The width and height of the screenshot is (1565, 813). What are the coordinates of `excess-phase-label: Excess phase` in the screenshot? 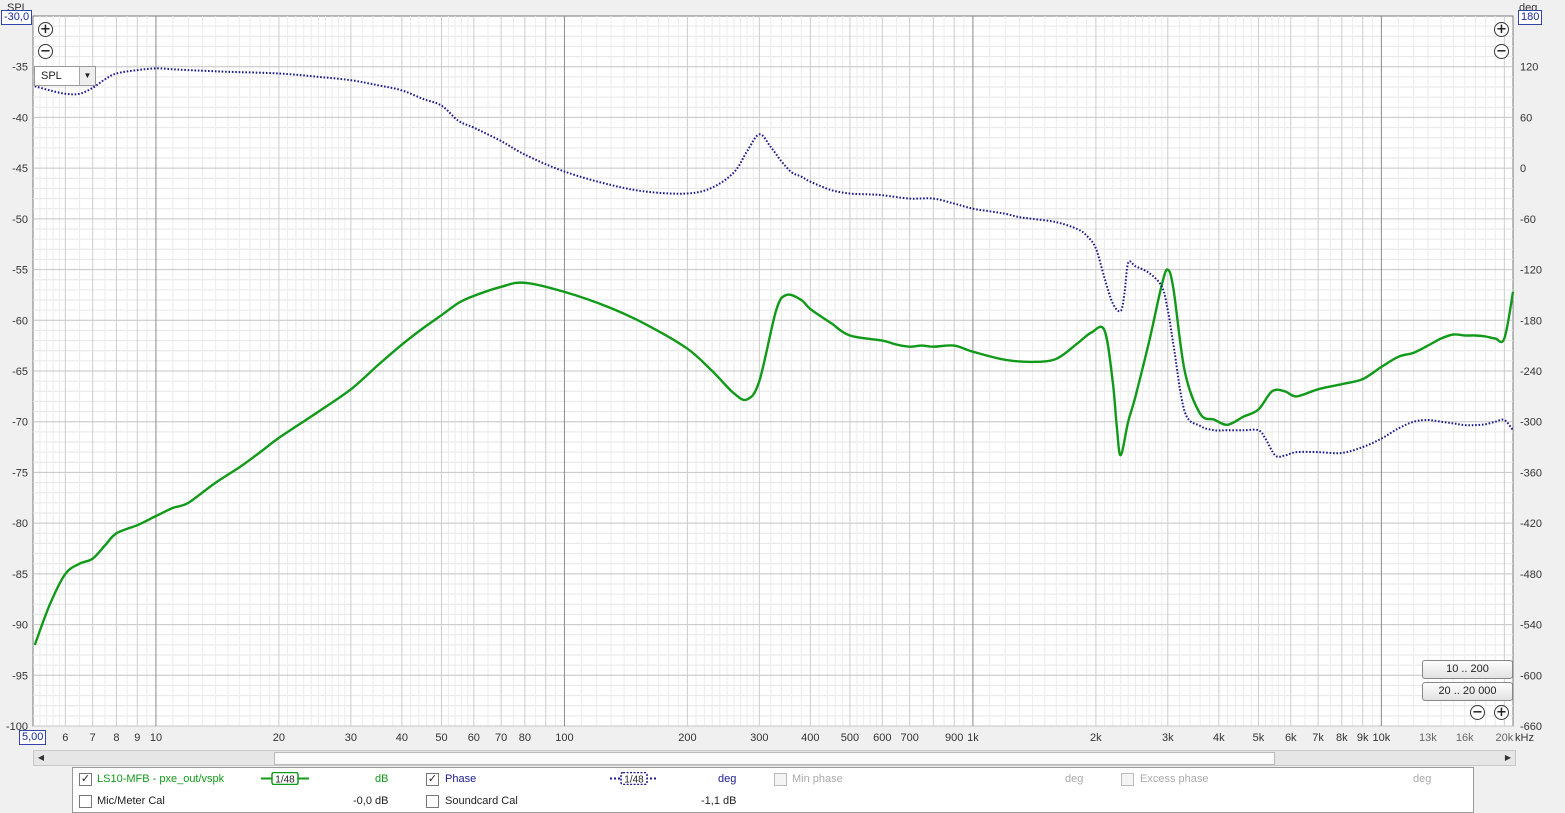 It's located at (1174, 779).